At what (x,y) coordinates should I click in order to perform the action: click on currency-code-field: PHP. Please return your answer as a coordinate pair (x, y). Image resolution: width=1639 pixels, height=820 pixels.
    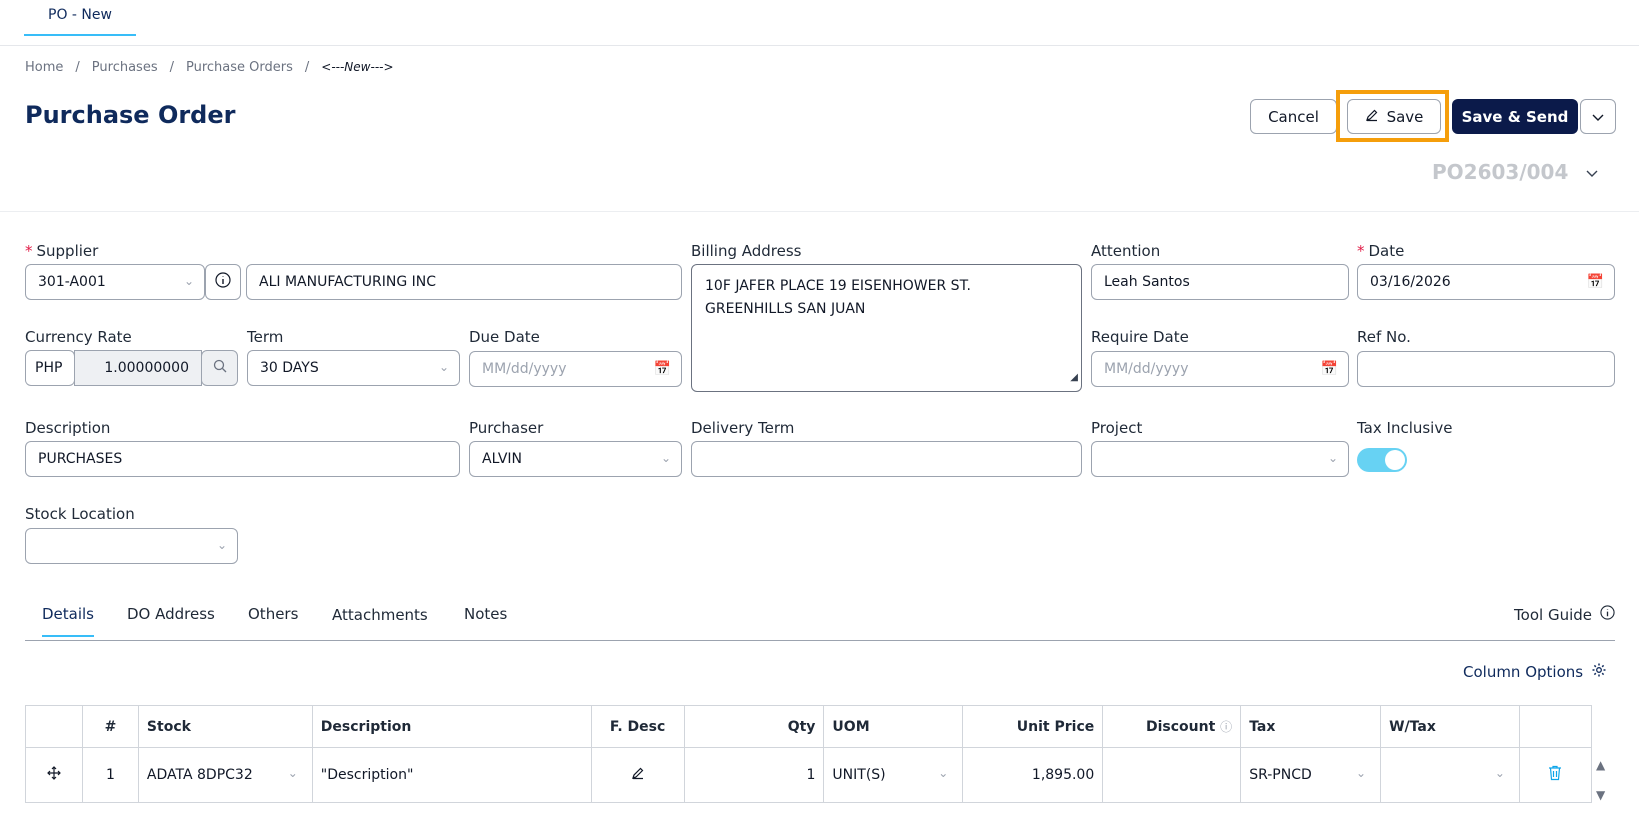
    Looking at the image, I should click on (50, 368).